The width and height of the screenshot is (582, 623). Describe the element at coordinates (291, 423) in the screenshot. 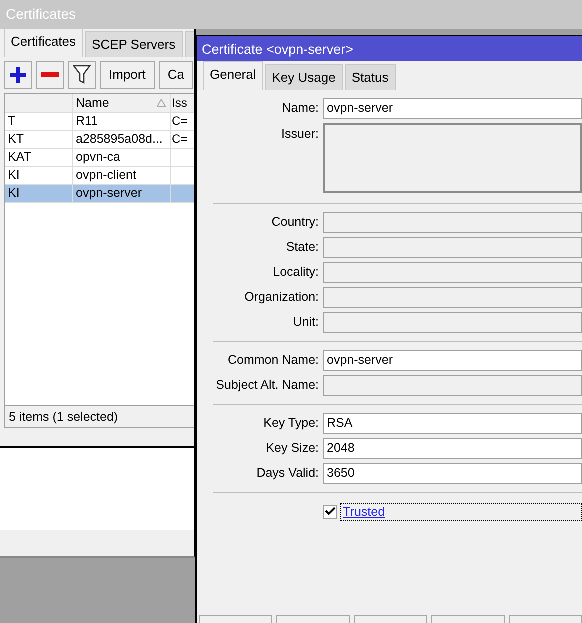

I see `field-label: Key Type:` at that location.